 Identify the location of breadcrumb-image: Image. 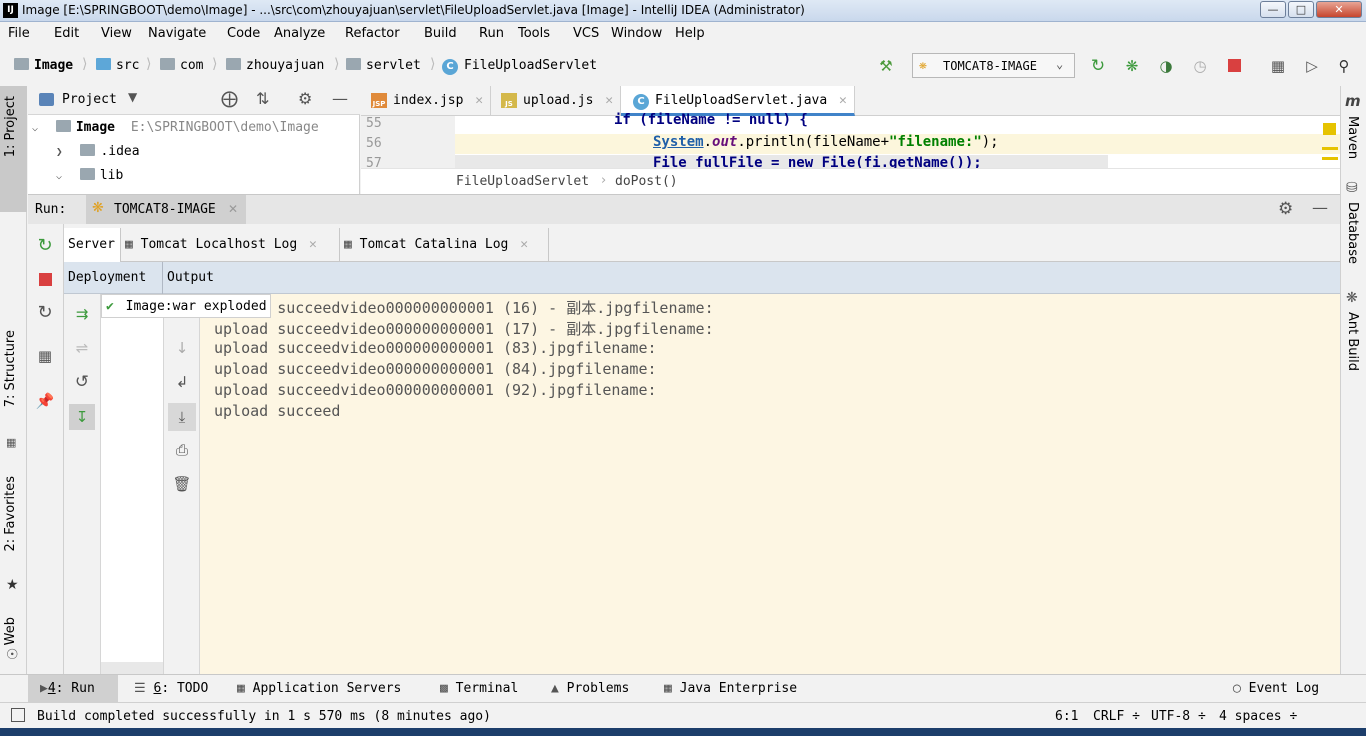
(43, 65).